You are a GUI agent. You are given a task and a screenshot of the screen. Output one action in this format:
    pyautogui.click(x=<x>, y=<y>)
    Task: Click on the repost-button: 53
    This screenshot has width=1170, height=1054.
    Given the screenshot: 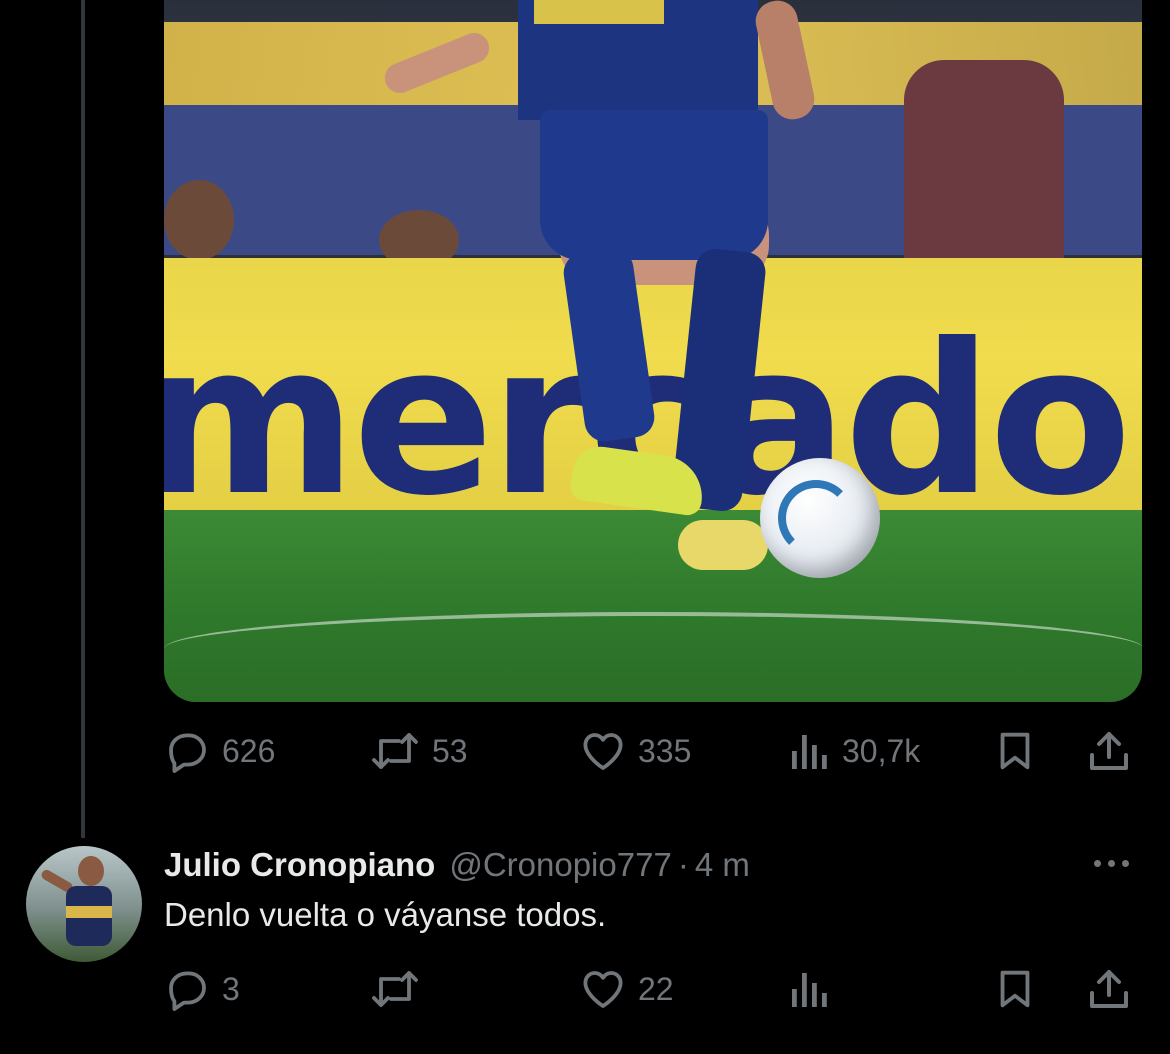 What is the action you would take?
    pyautogui.click(x=418, y=751)
    